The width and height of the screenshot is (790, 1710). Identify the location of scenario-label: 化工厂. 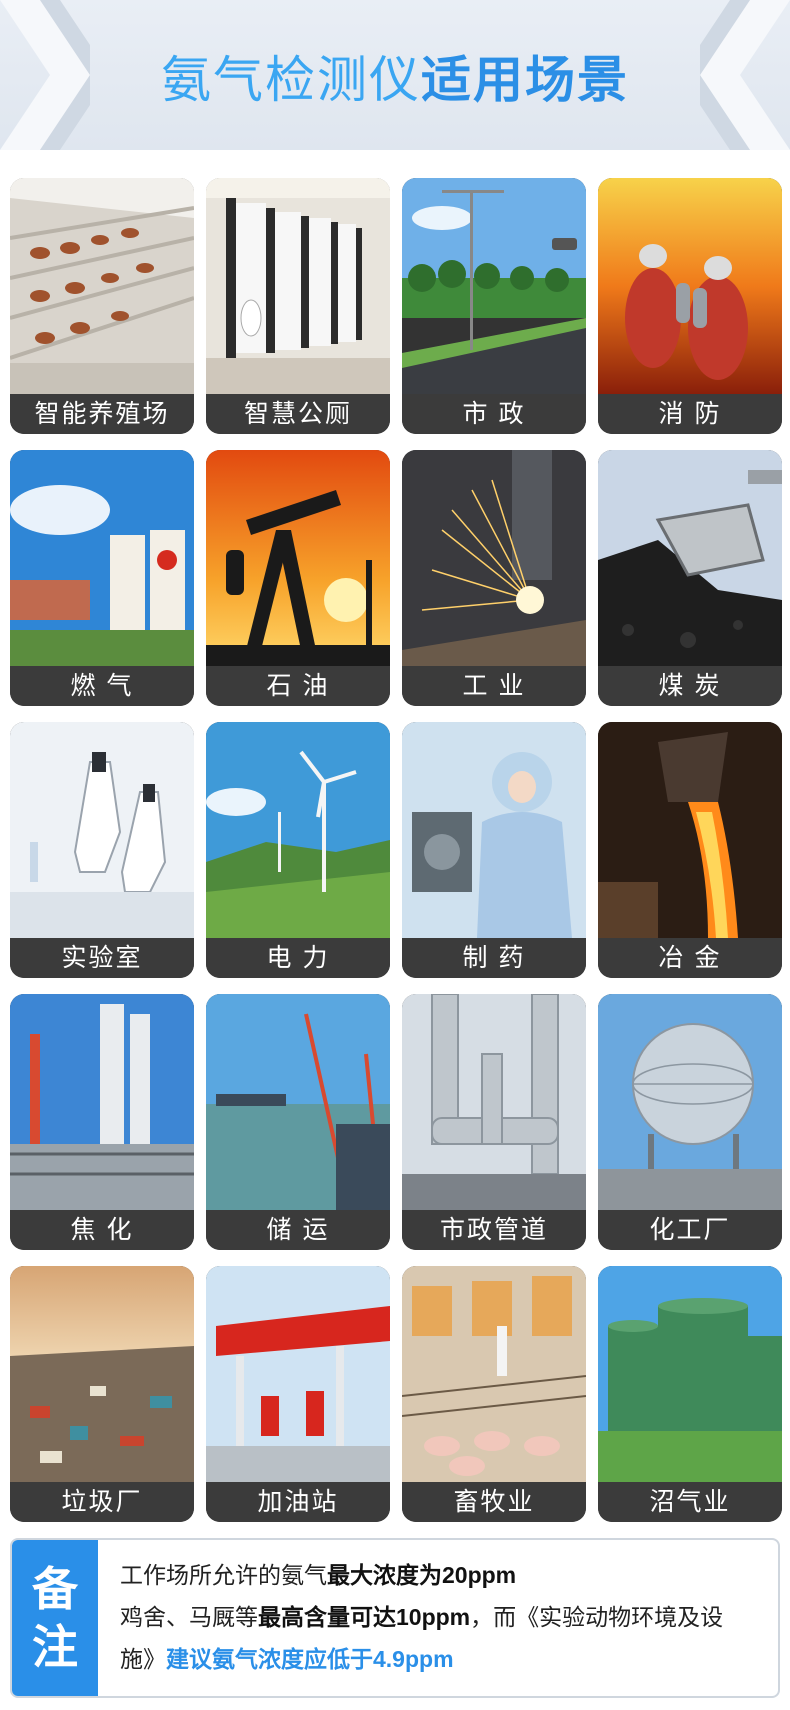
(690, 1230).